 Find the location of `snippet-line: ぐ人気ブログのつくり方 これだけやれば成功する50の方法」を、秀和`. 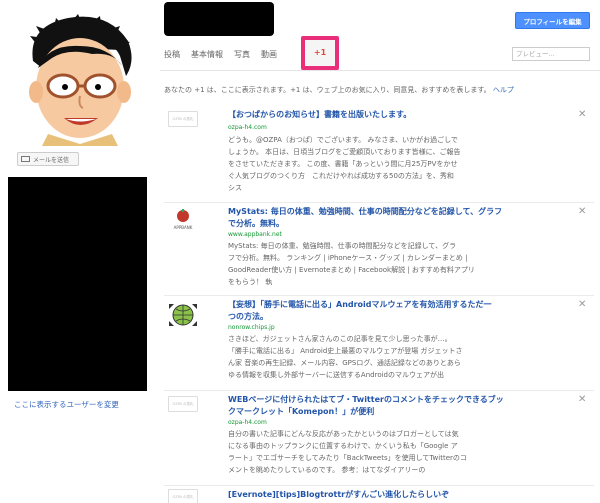

snippet-line: ぐ人気ブログのつくり方 これだけやれば成功する50の方法」を、秀和 is located at coordinates (341, 176).